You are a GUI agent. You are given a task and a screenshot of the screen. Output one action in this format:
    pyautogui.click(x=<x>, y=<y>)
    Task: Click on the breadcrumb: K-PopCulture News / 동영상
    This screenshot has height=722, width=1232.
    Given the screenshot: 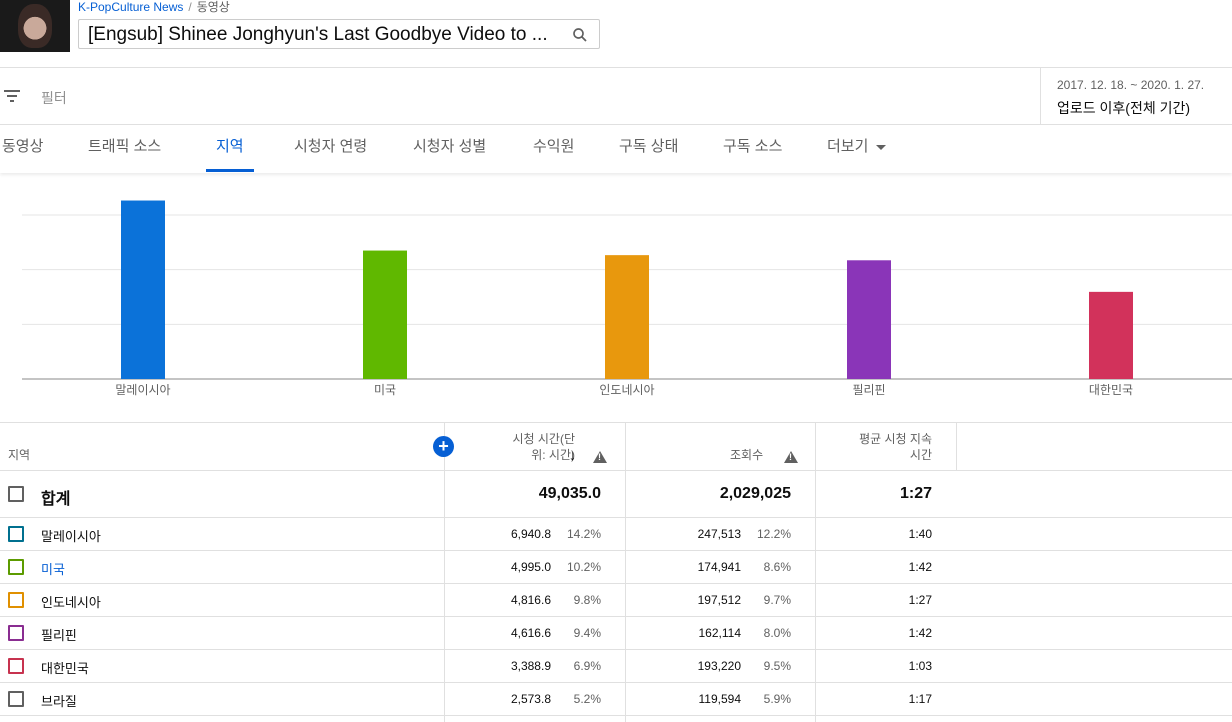 What is the action you would take?
    pyautogui.click(x=154, y=7)
    